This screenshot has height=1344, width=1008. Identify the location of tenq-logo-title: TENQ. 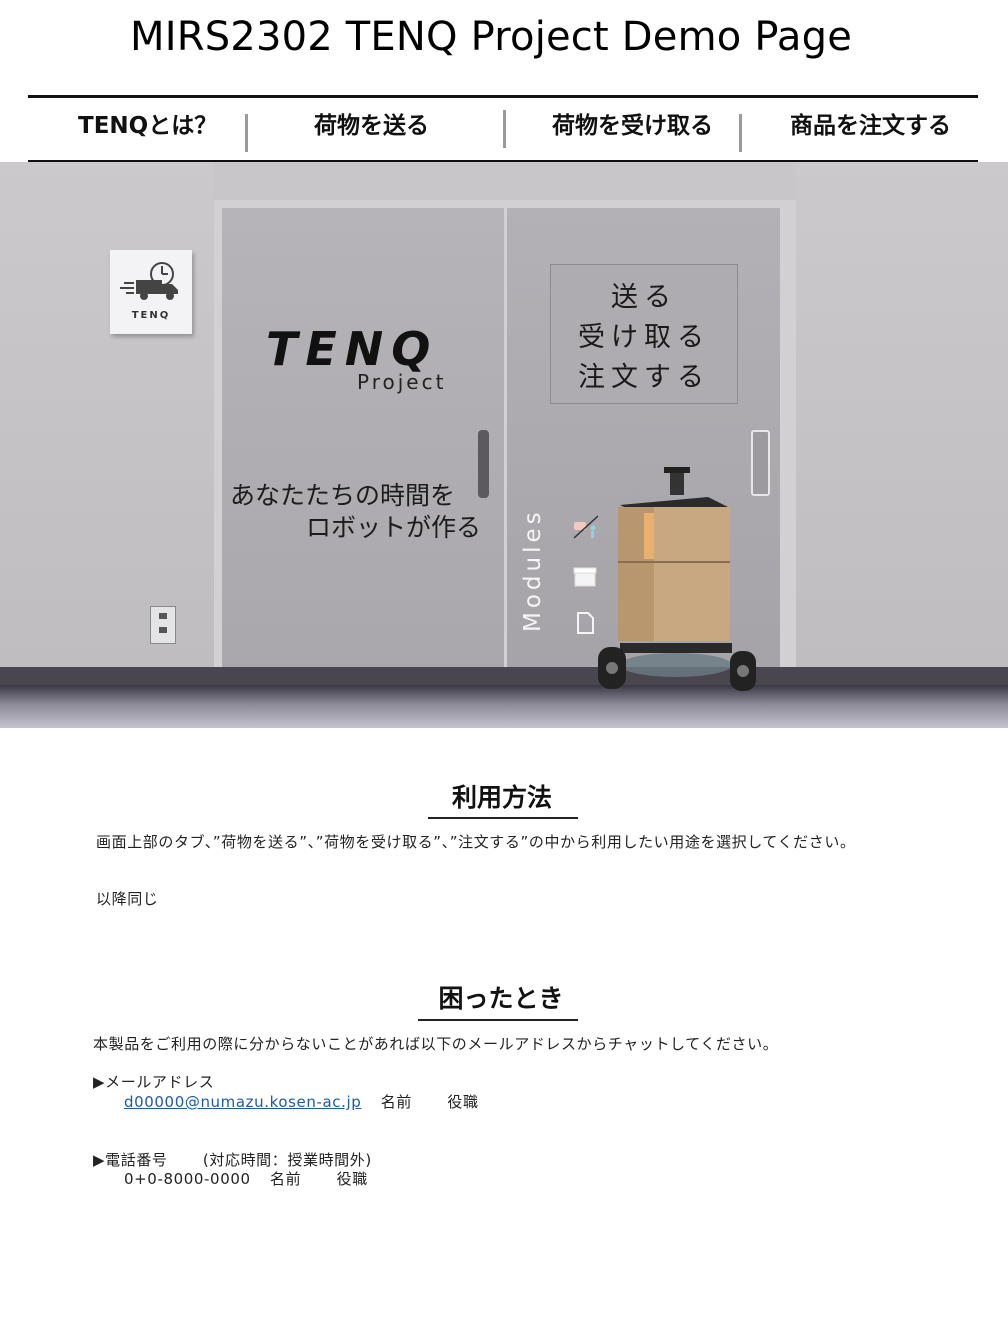
(352, 349).